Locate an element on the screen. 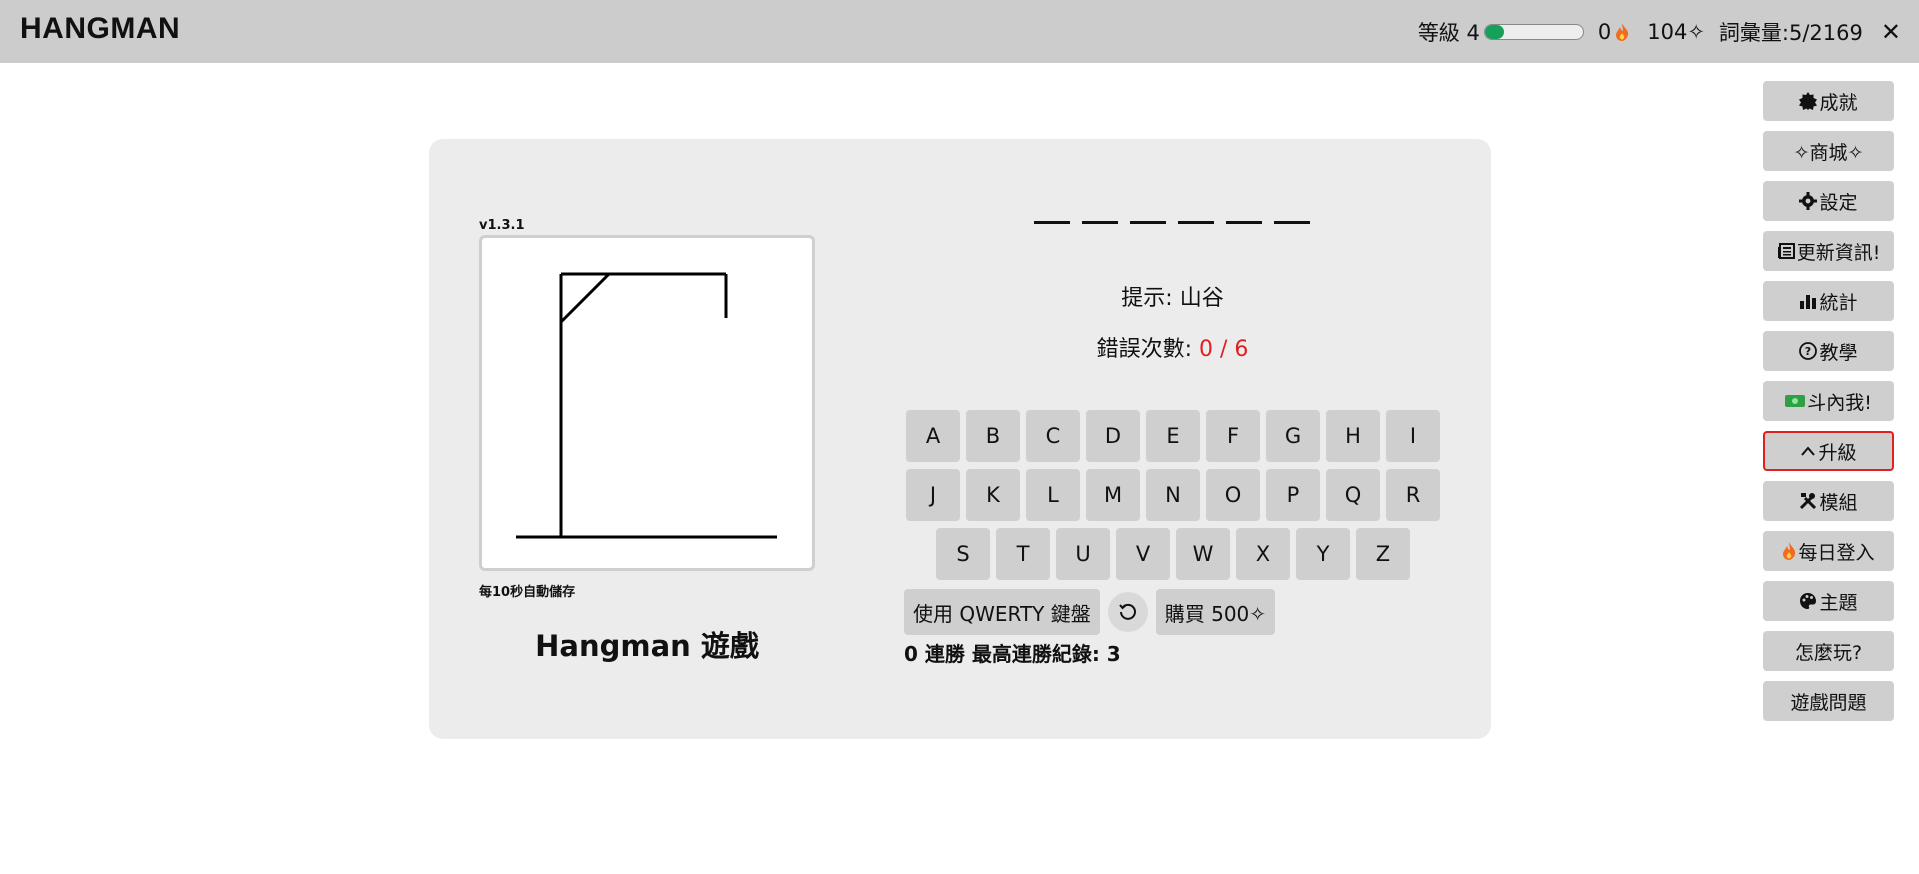 This screenshot has width=1919, height=874. key-p: P is located at coordinates (1293, 495).